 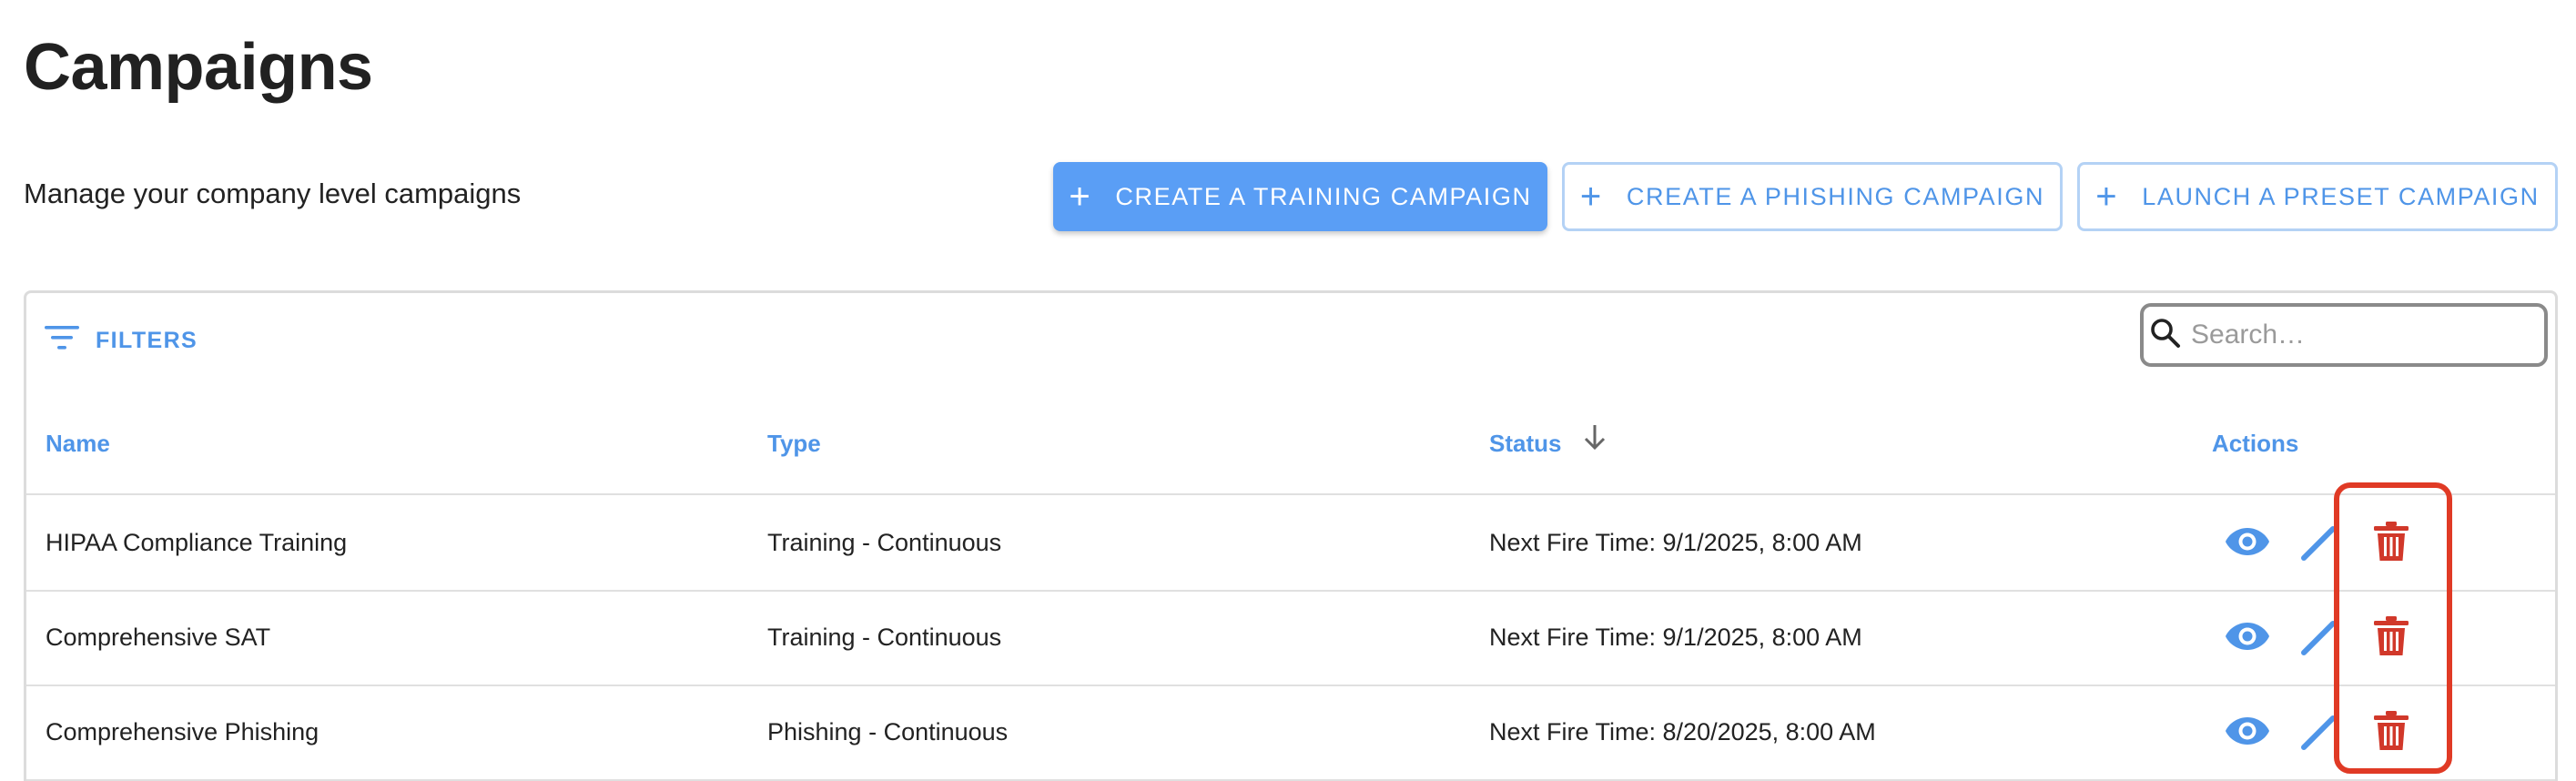 I want to click on create-phishing-campaign-button: + CREATE A PHISHING CAMPAIGN, so click(x=1812, y=197).